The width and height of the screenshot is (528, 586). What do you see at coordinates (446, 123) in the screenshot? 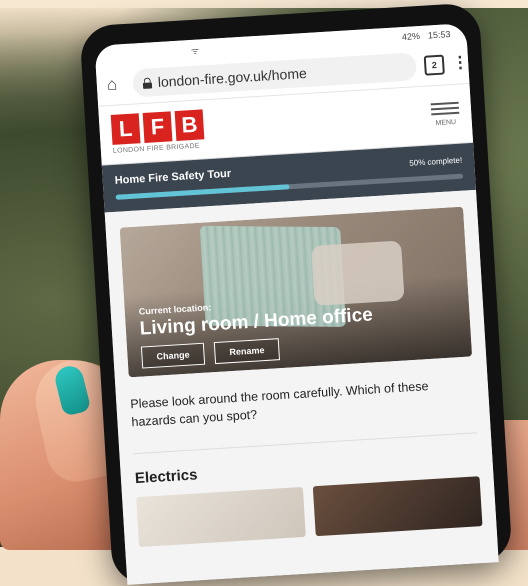
I see `menu-label: MENU` at bounding box center [446, 123].